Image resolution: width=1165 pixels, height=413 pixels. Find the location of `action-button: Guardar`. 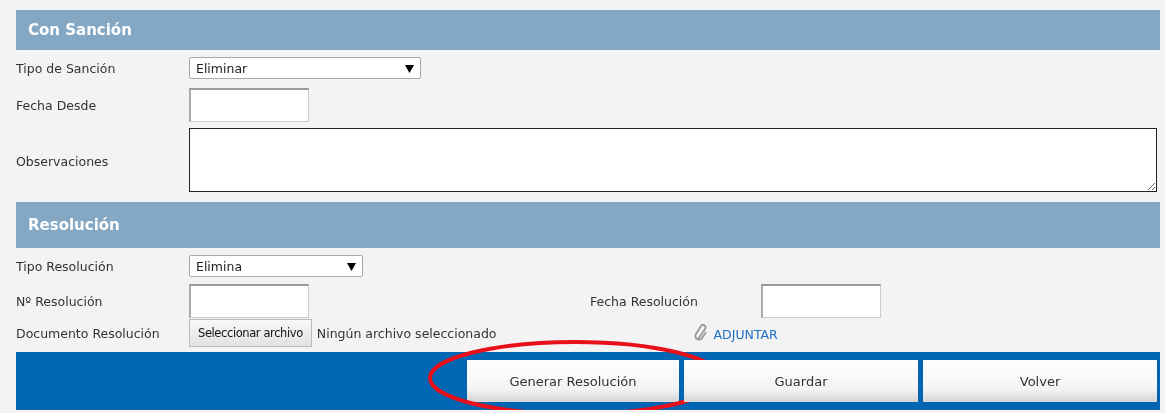

action-button: Guardar is located at coordinates (801, 381).